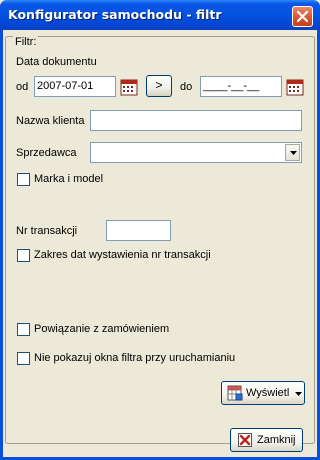 The height and width of the screenshot is (460, 320). What do you see at coordinates (241, 86) in the screenshot?
I see `date-to-input: ____-__-__` at bounding box center [241, 86].